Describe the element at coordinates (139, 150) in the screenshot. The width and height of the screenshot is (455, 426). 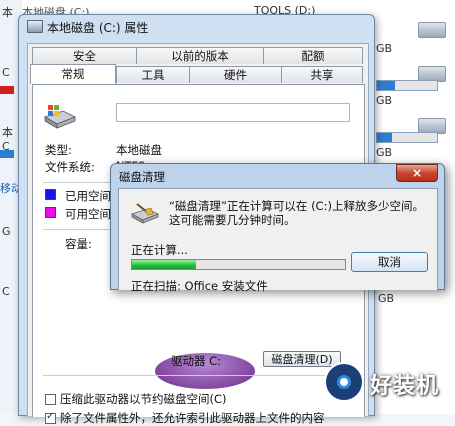
I see `type-value: 本地磁盘` at that location.